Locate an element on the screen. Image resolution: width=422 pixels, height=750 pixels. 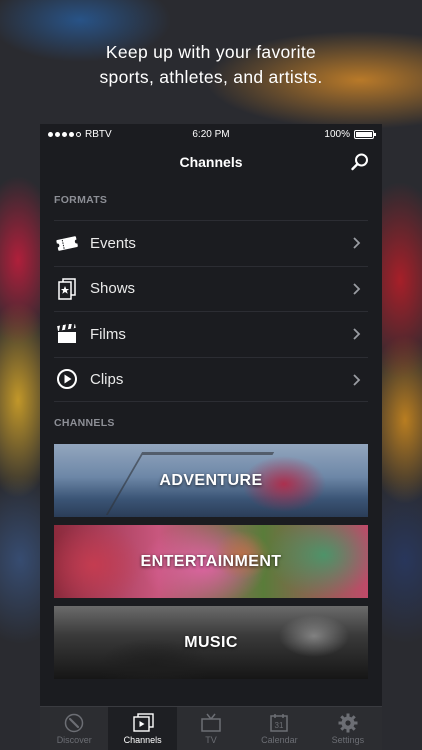
tab-settings: Settings is located at coordinates (348, 728).